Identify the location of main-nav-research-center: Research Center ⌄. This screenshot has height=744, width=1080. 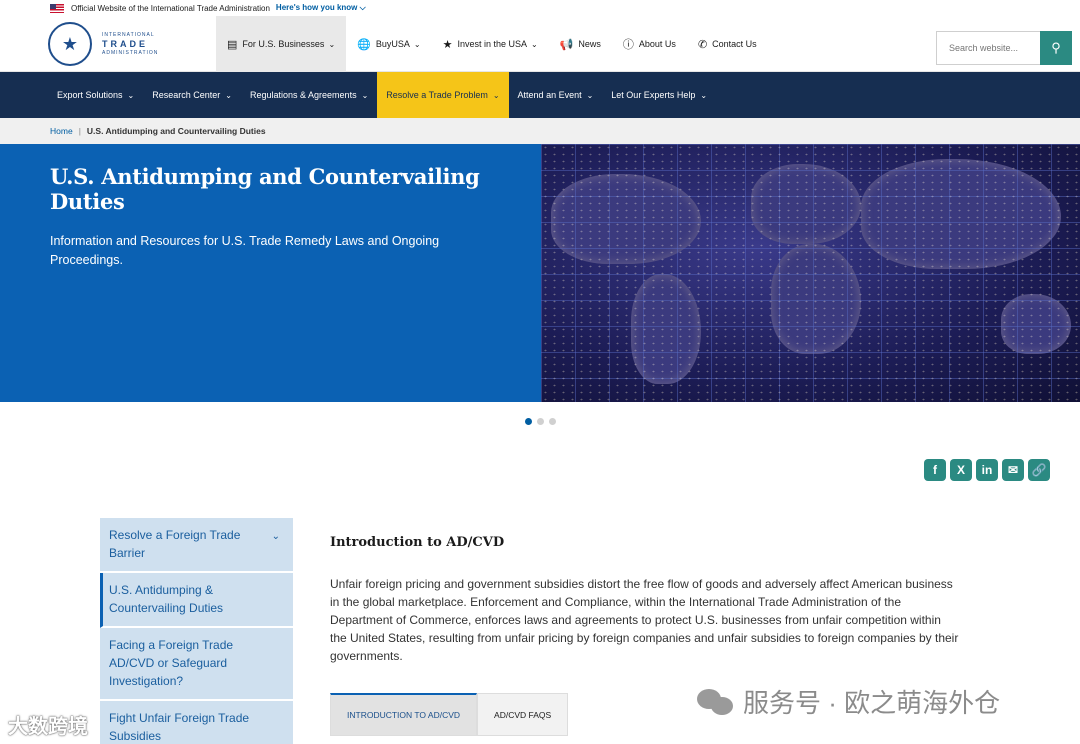
(192, 95).